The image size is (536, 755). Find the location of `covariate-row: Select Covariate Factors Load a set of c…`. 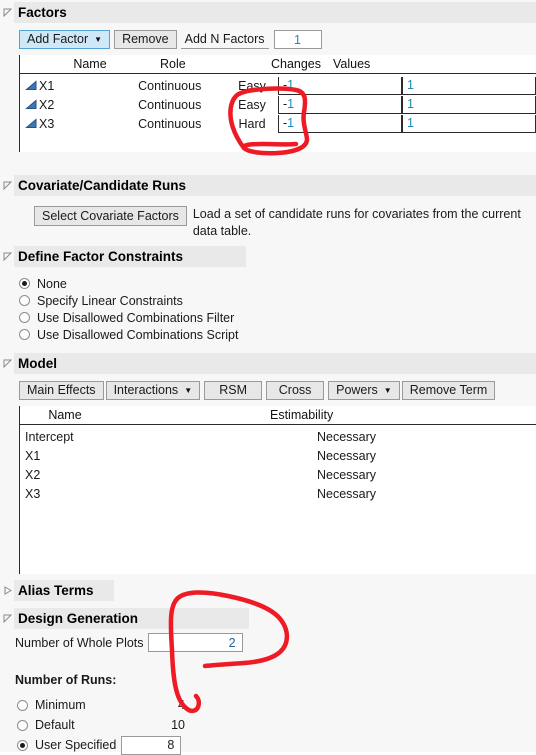

covariate-row: Select Covariate Factors Load a set of c… is located at coordinates (277, 223).